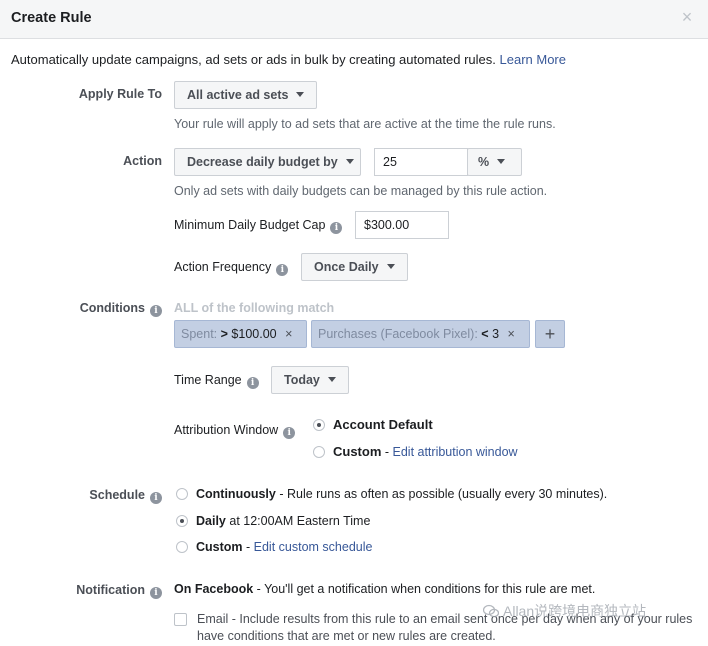 This screenshot has height=646, width=708. I want to click on condition-chip-spent: Spent: > $100.00 ×, so click(240, 334).